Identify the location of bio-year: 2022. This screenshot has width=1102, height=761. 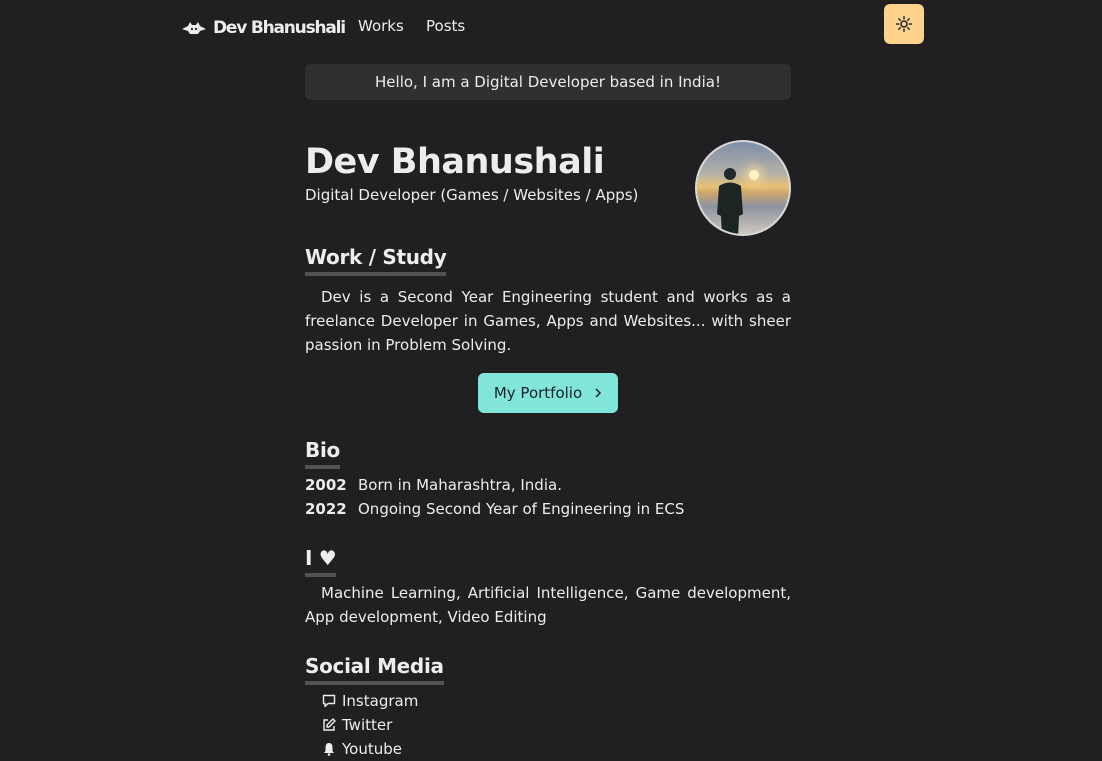
(326, 509).